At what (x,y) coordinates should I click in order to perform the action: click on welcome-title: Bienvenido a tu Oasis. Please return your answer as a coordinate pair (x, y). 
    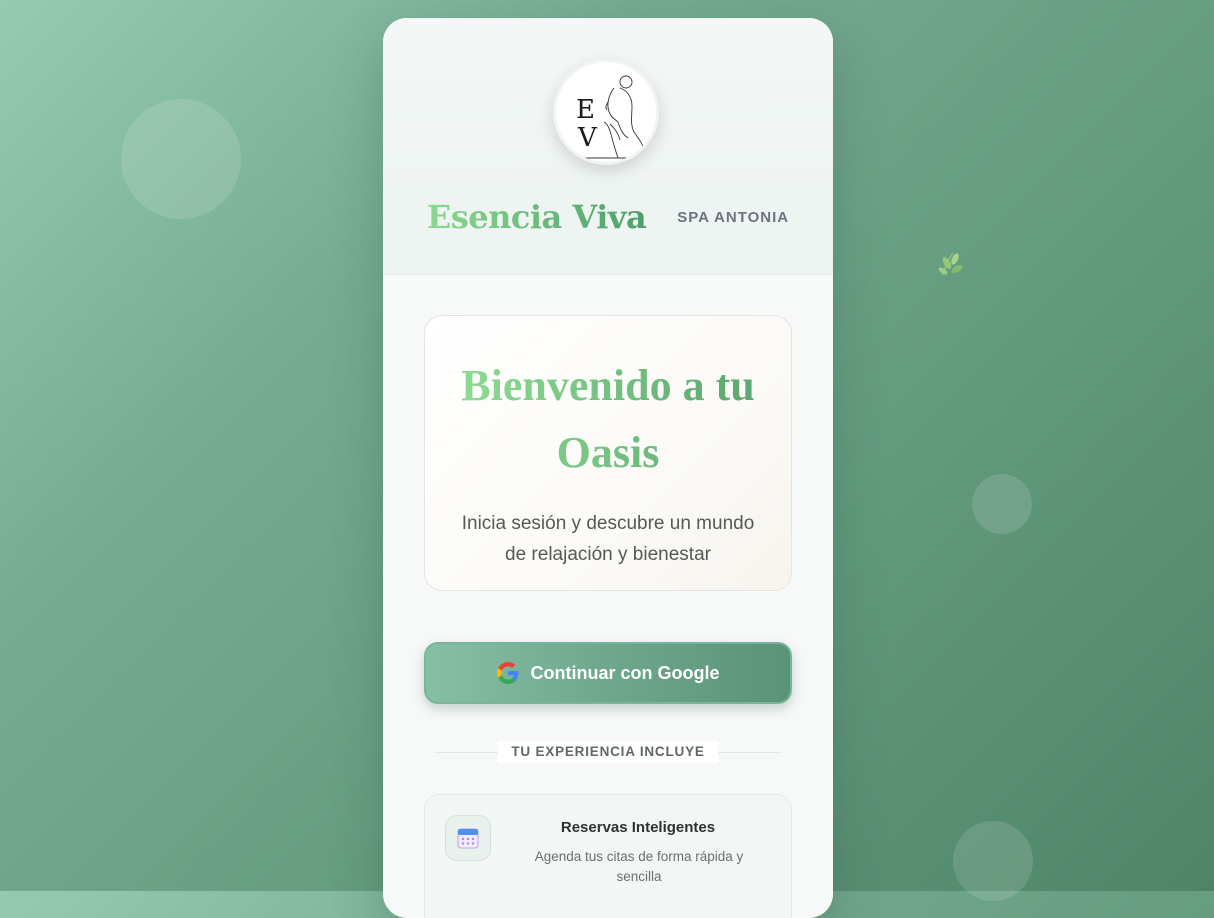
    Looking at the image, I should click on (608, 419).